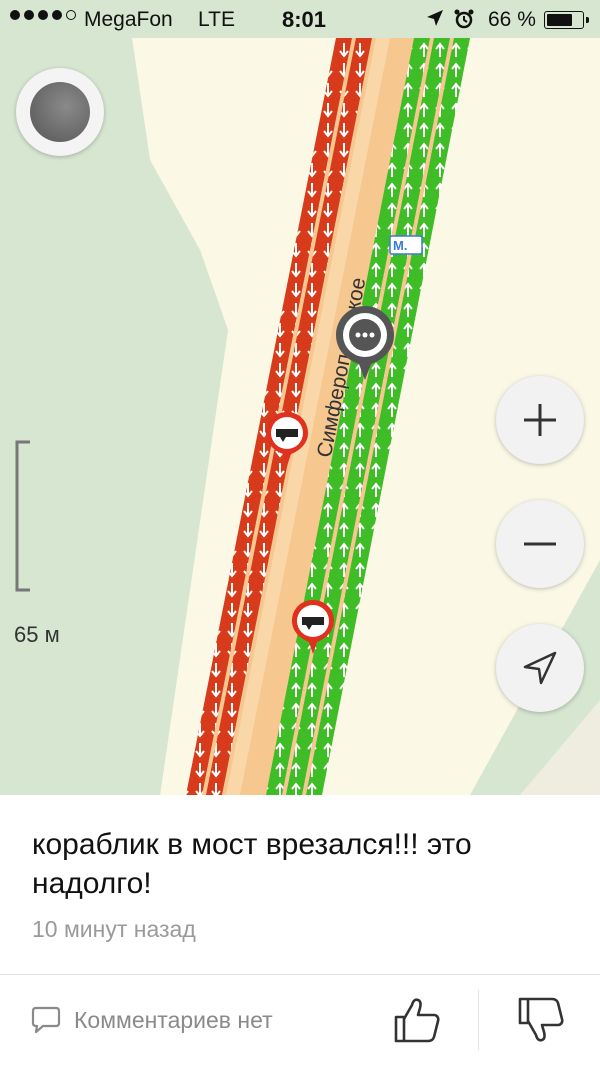 The width and height of the screenshot is (600, 1065). I want to click on scale-label: 65 м, so click(37, 634).